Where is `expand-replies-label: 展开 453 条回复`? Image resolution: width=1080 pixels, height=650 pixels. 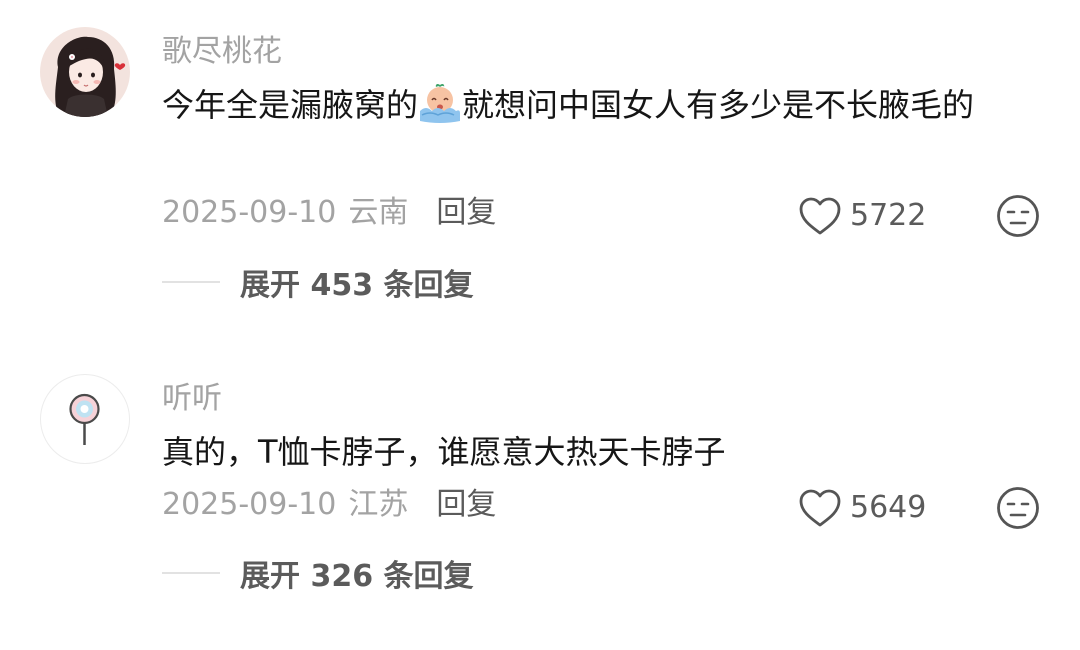
expand-replies-label: 展开 453 条回复 is located at coordinates (357, 285).